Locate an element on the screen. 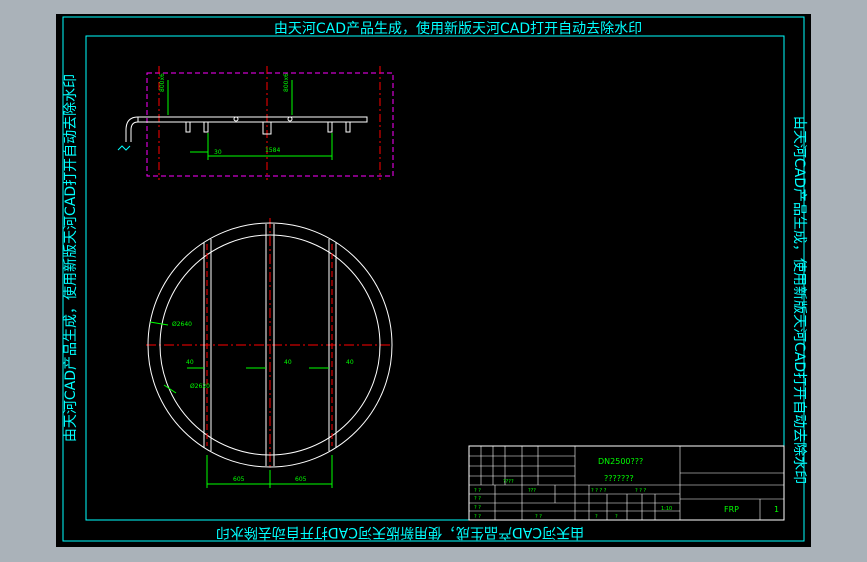 Image resolution: width=867 pixels, height=562 pixels. dim-inner-diameter: Ø2620 is located at coordinates (200, 386).